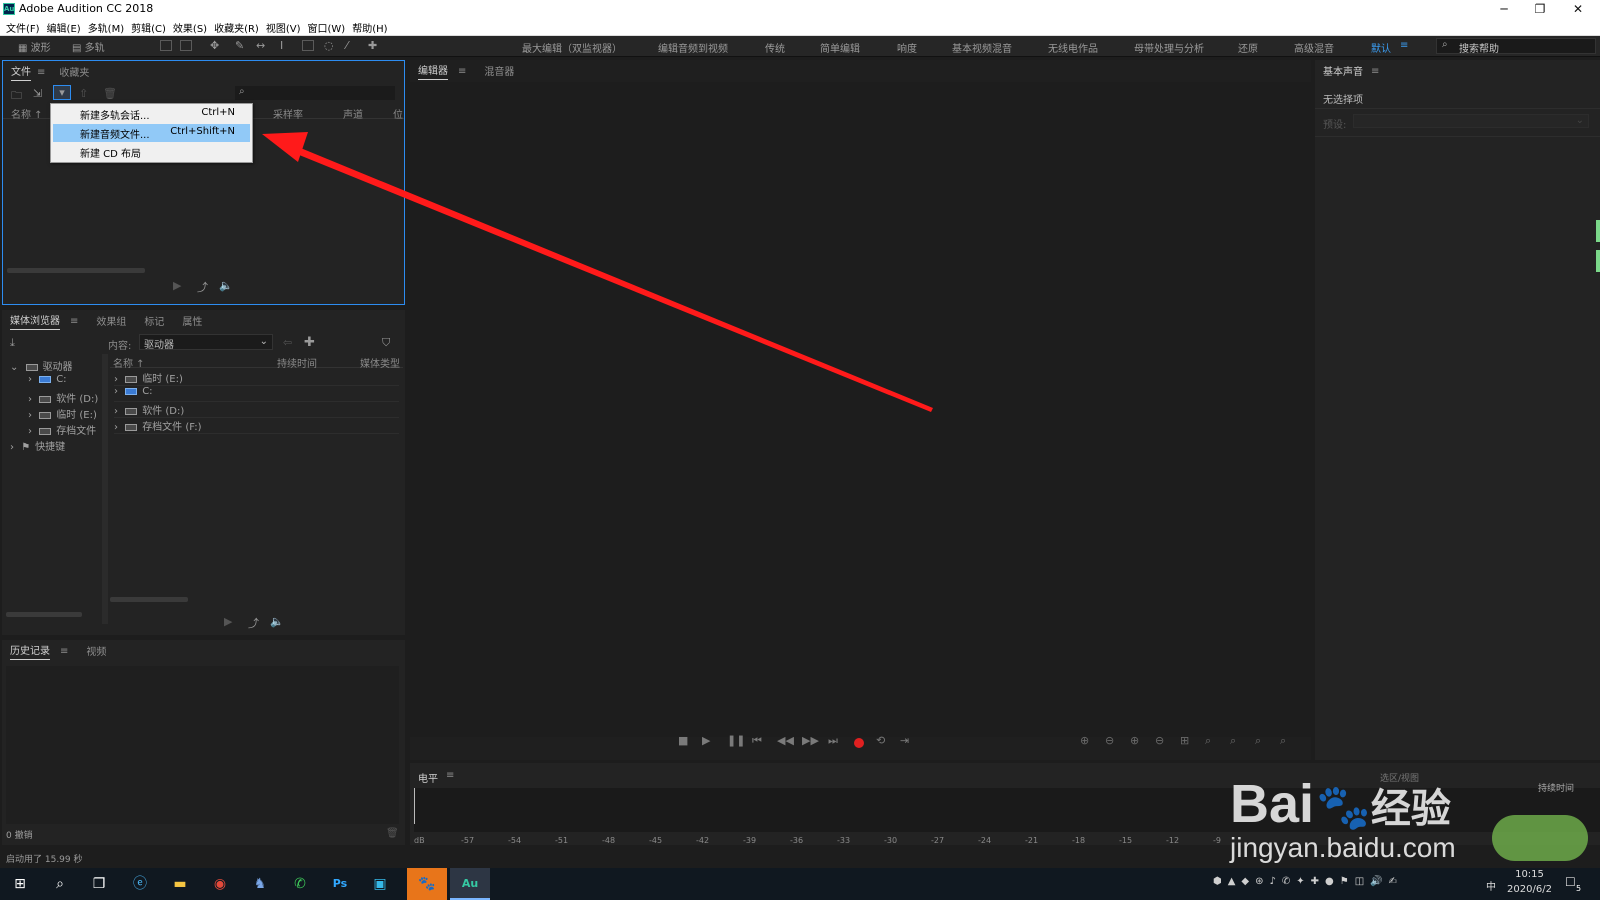  I want to click on move-tool-icon: ✥, so click(214, 45).